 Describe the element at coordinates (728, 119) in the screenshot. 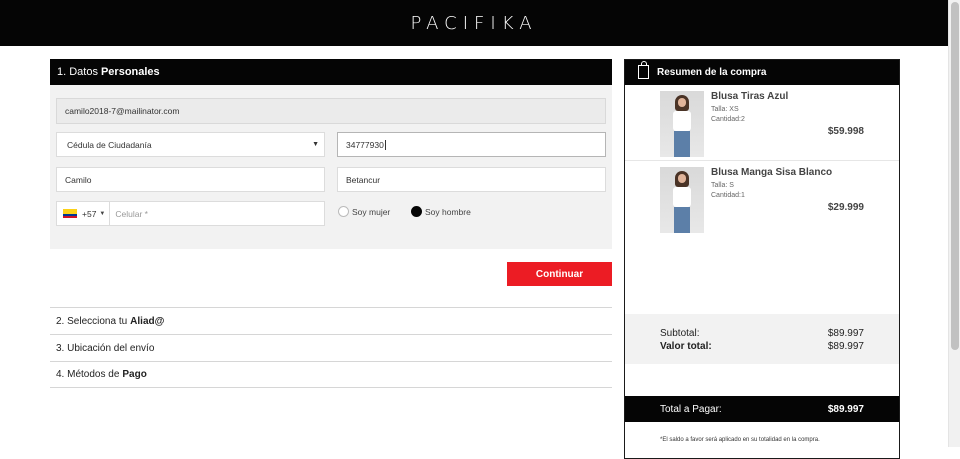

I see `product-quantity: Cantidad:2` at that location.